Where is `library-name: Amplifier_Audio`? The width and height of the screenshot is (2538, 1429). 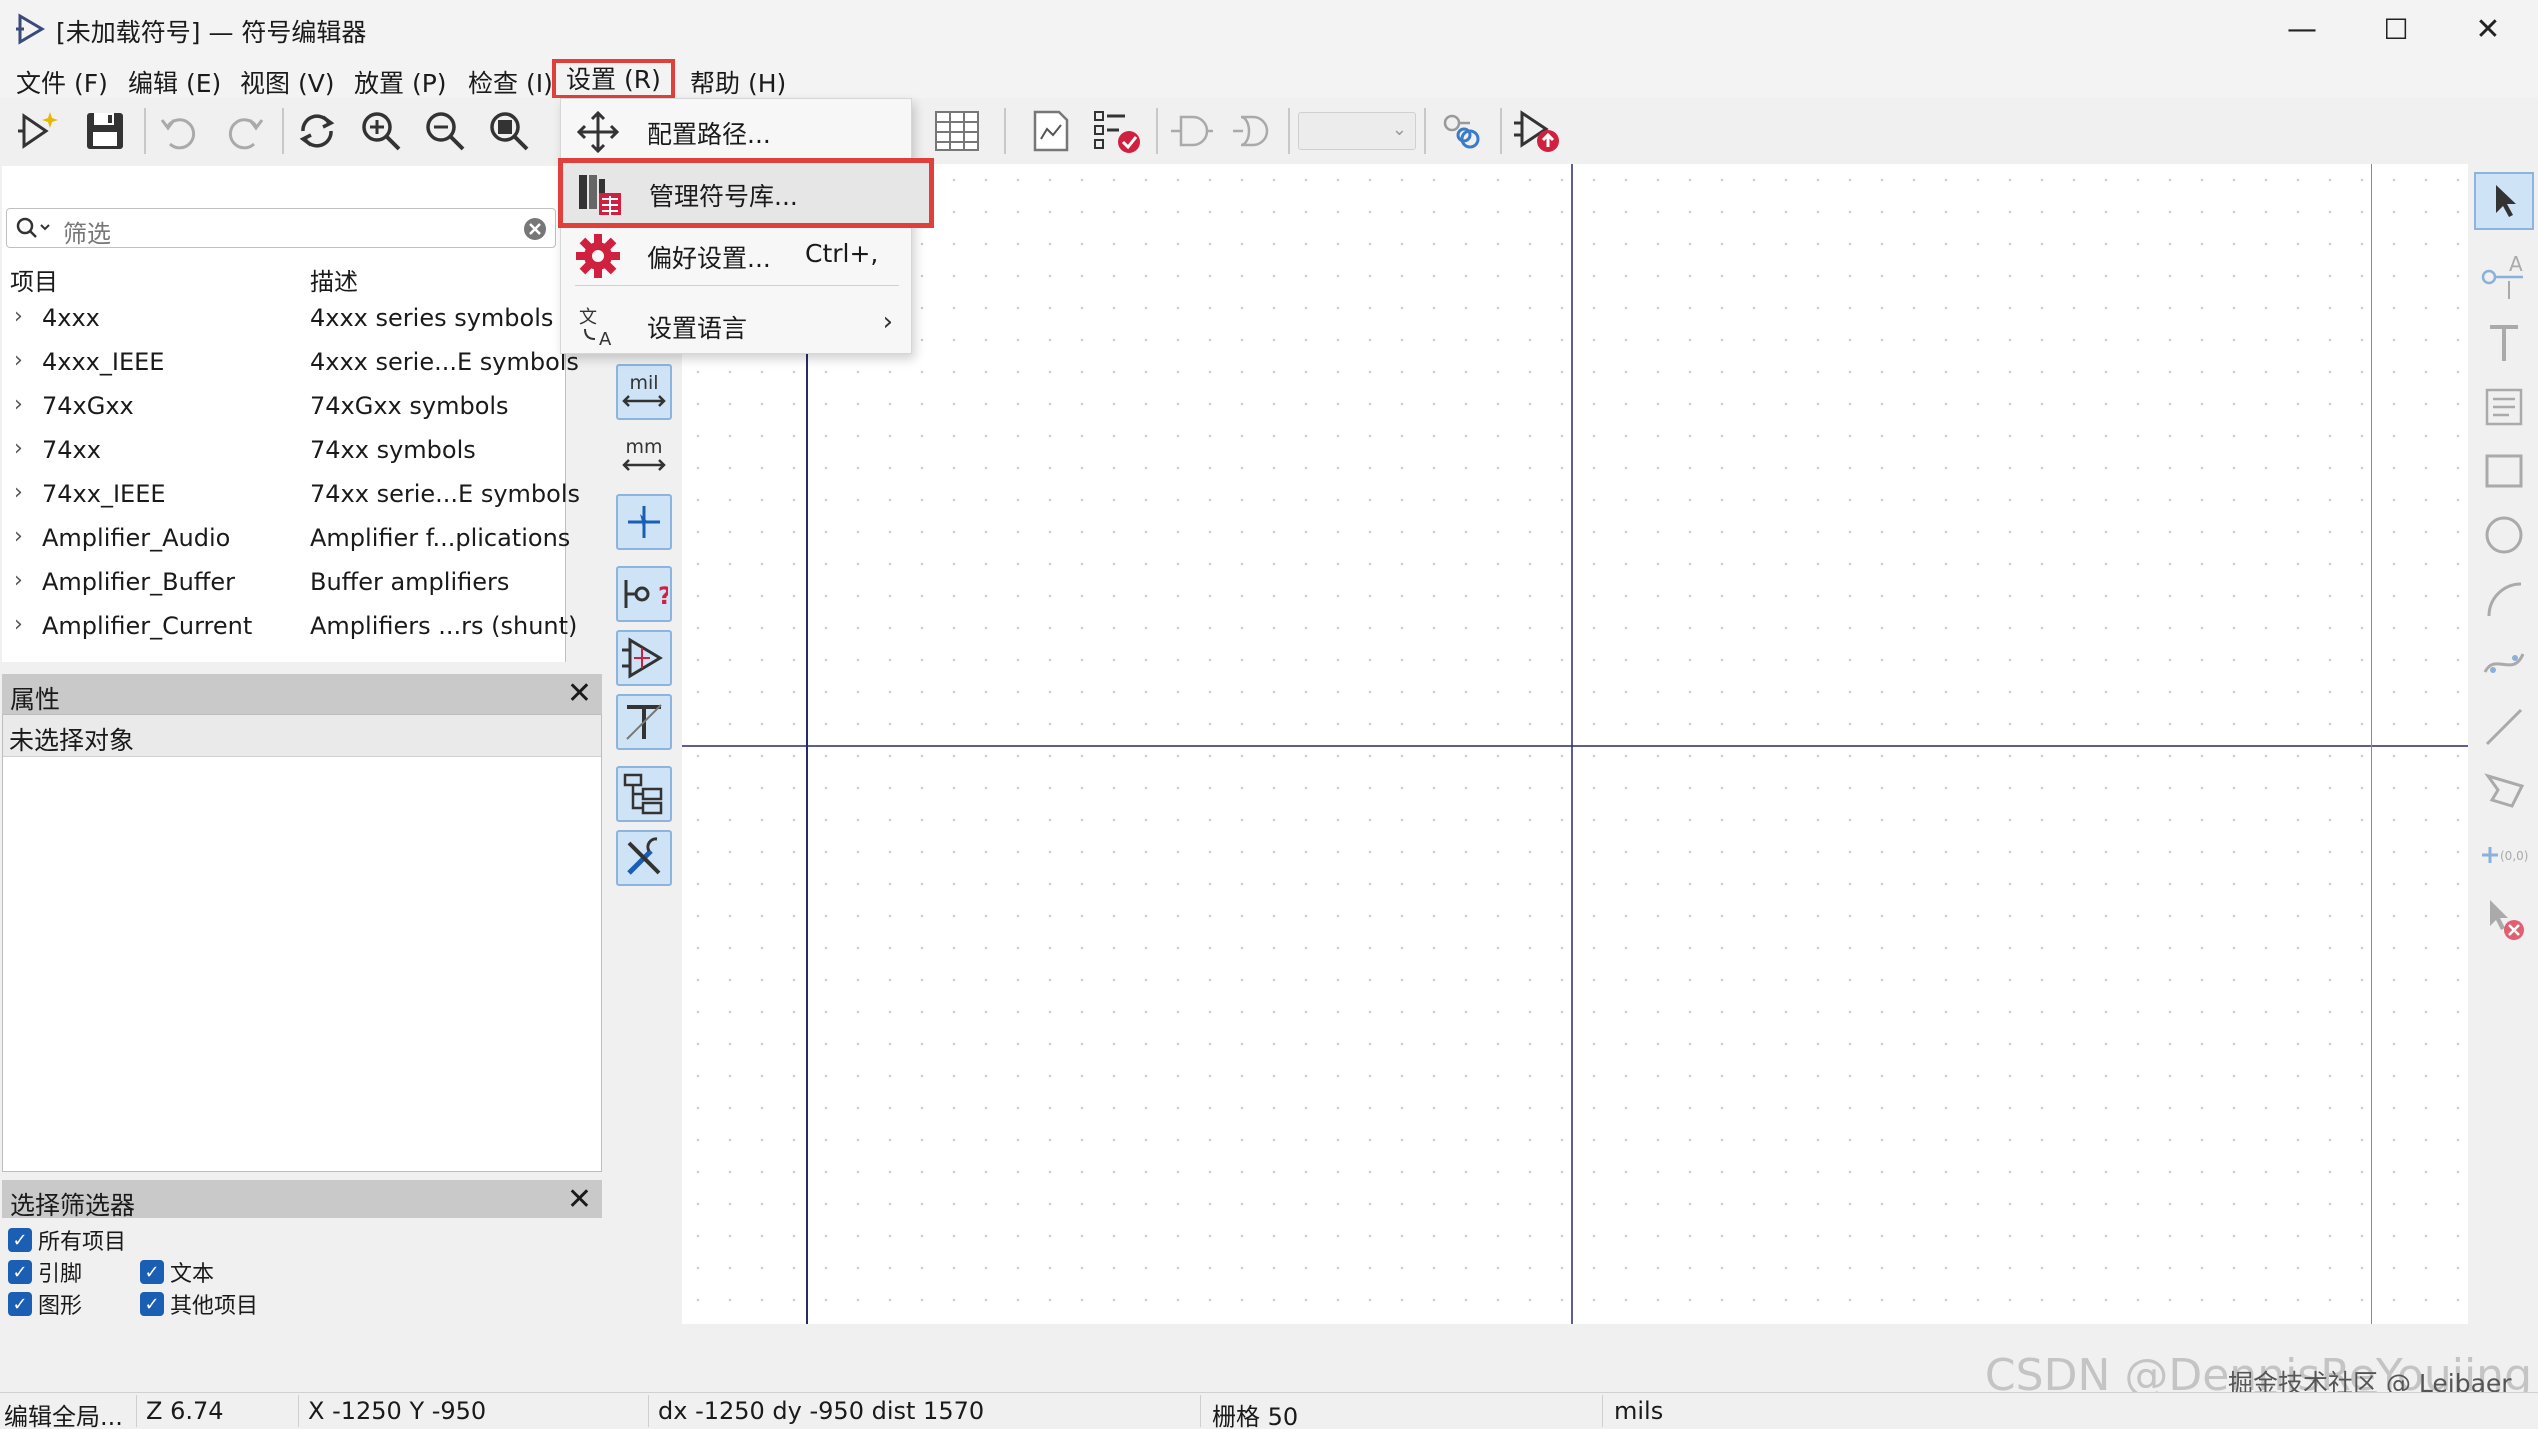 library-name: Amplifier_Audio is located at coordinates (136, 538).